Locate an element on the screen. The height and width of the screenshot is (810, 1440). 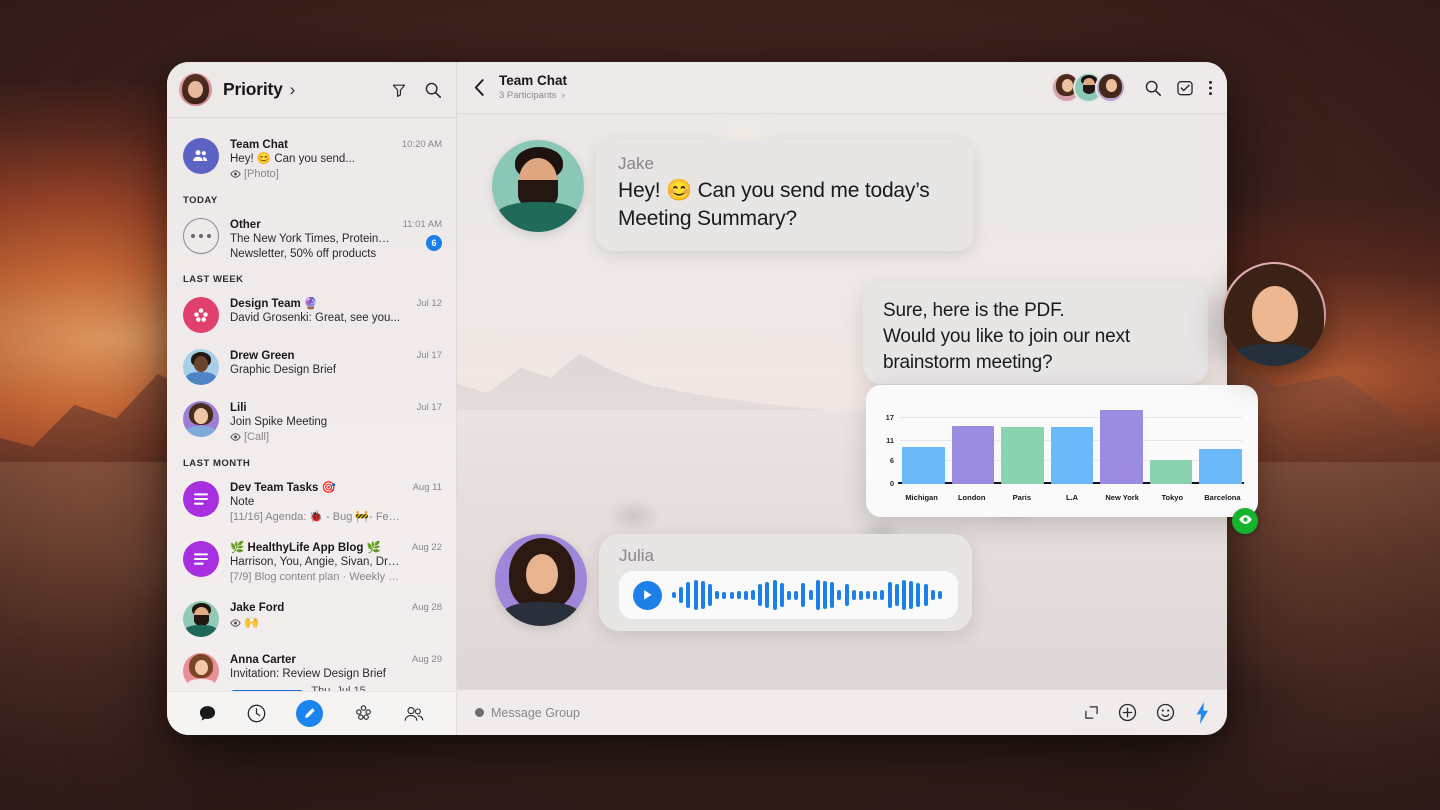
y-axis-tick-label: 0 is located at coordinates (891, 483).